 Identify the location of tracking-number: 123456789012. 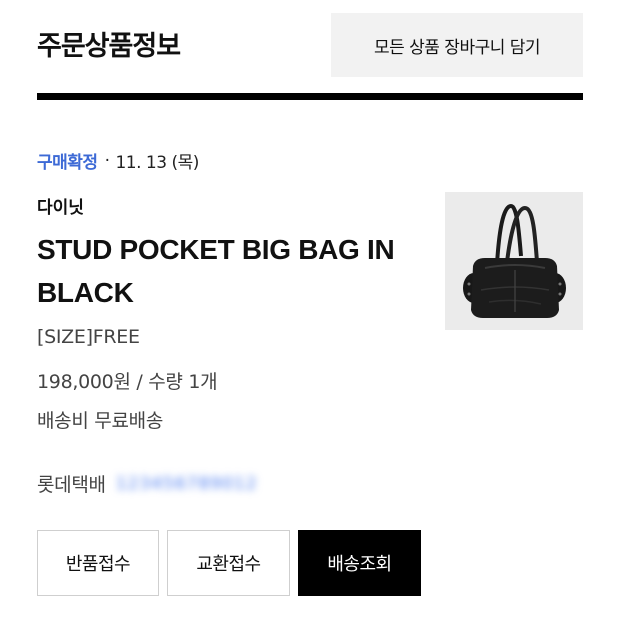
(187, 484).